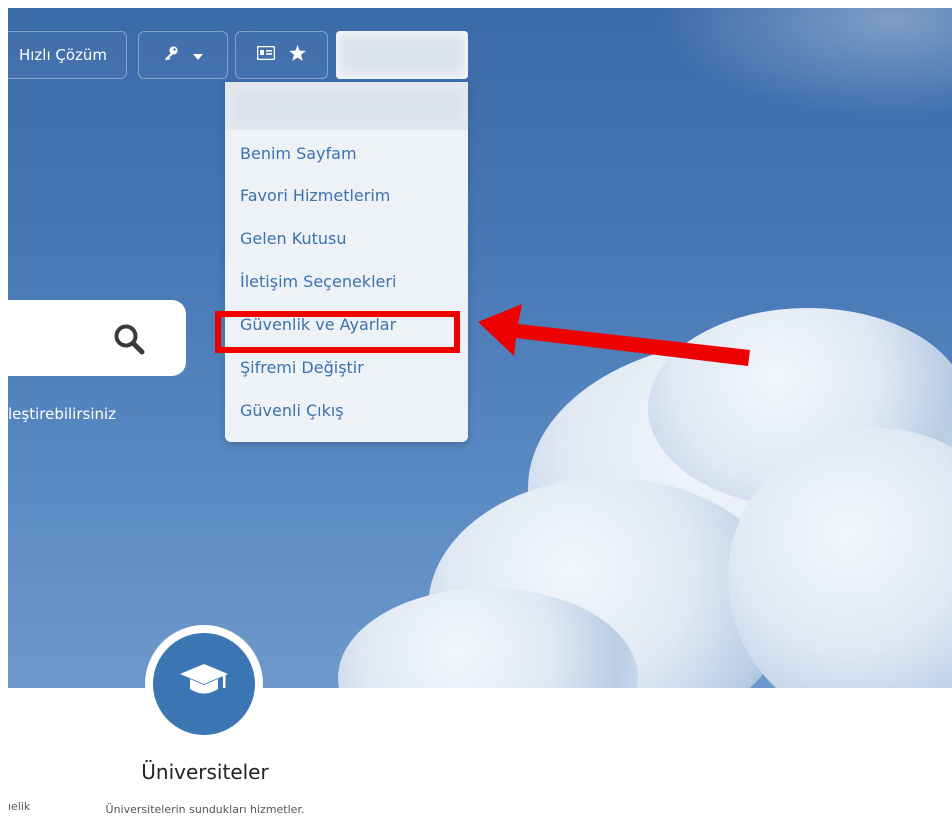 The width and height of the screenshot is (952, 834). I want to click on universities-title: Üniversiteler, so click(205, 772).